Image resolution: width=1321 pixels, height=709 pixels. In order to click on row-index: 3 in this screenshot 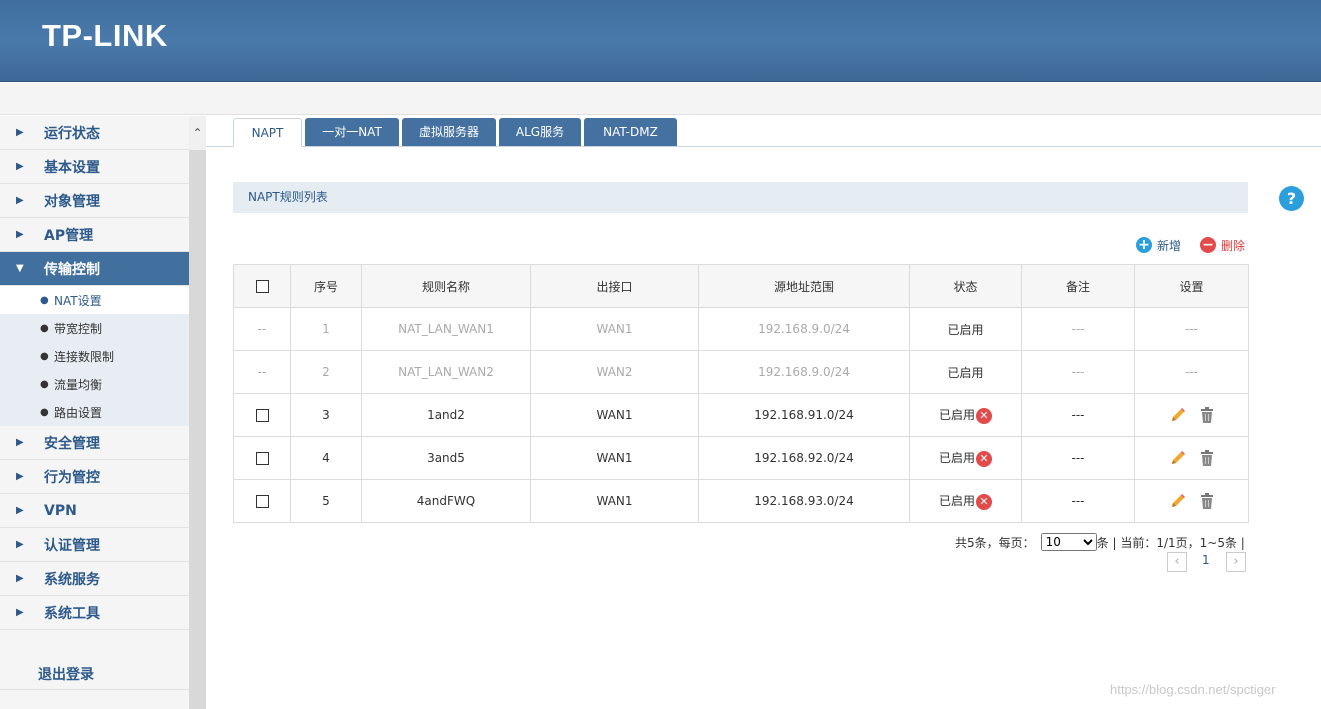, I will do `click(326, 415)`.